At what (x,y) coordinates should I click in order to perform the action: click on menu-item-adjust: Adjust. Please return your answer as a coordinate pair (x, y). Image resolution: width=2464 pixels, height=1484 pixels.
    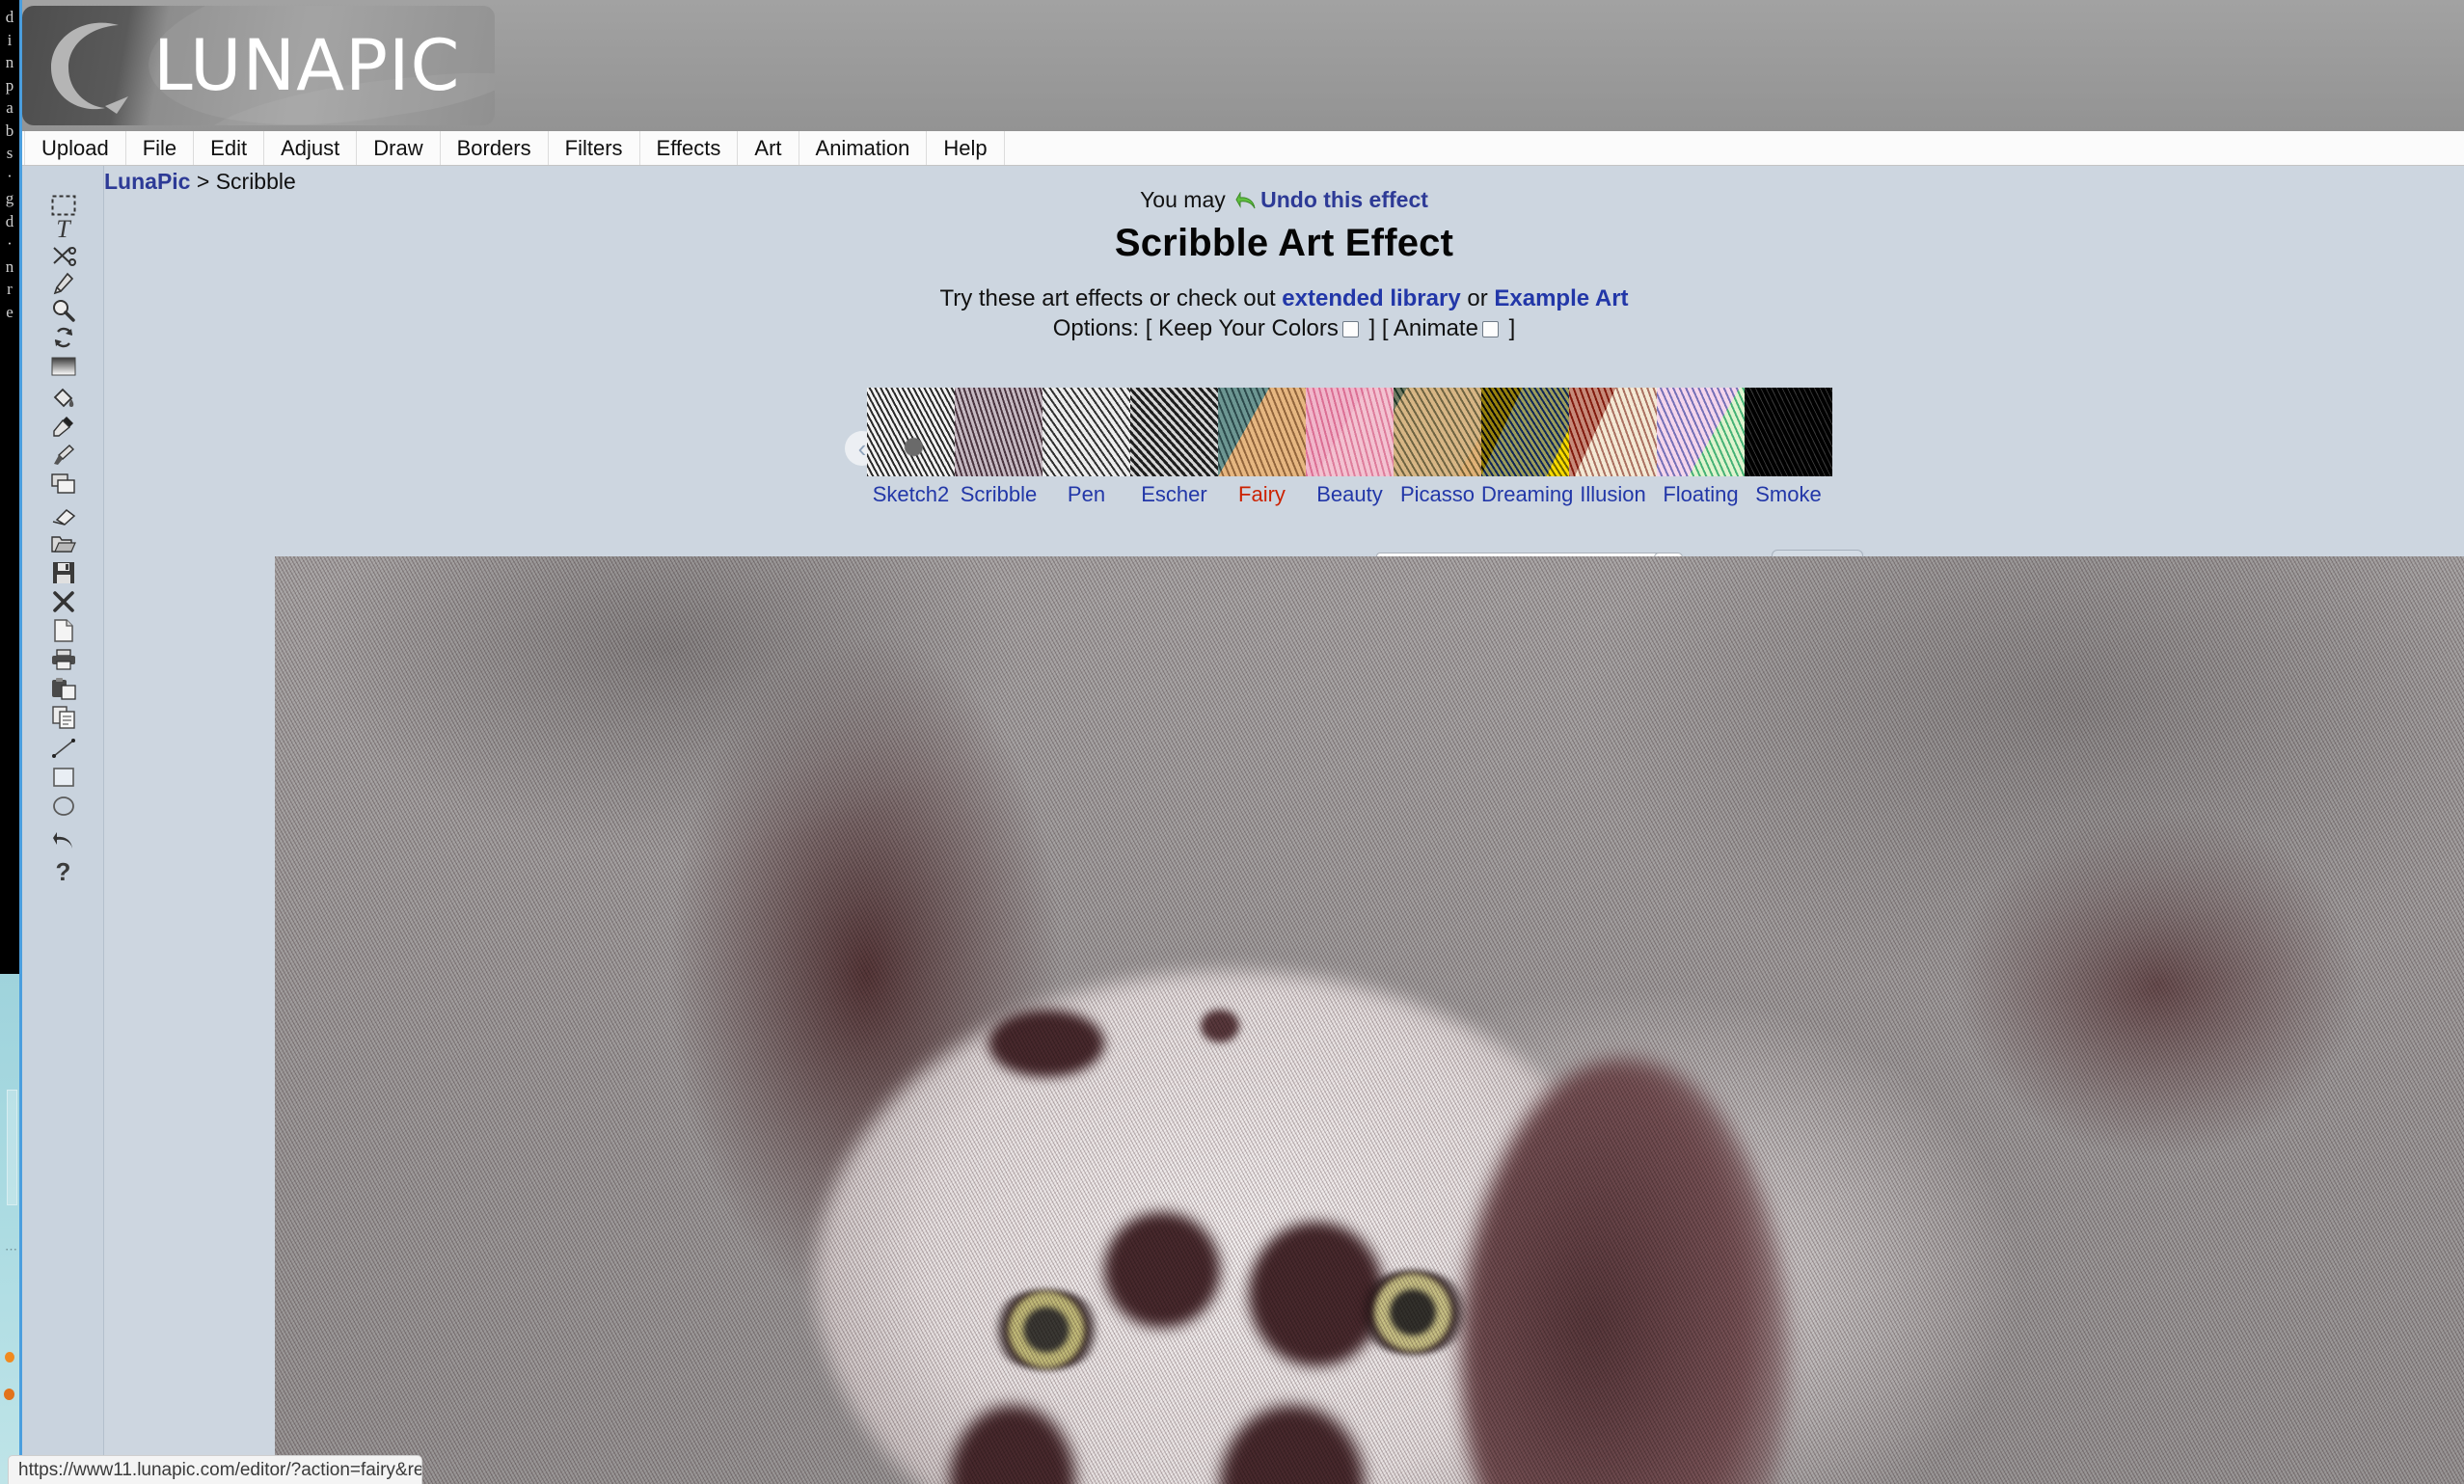
    Looking at the image, I should click on (311, 148).